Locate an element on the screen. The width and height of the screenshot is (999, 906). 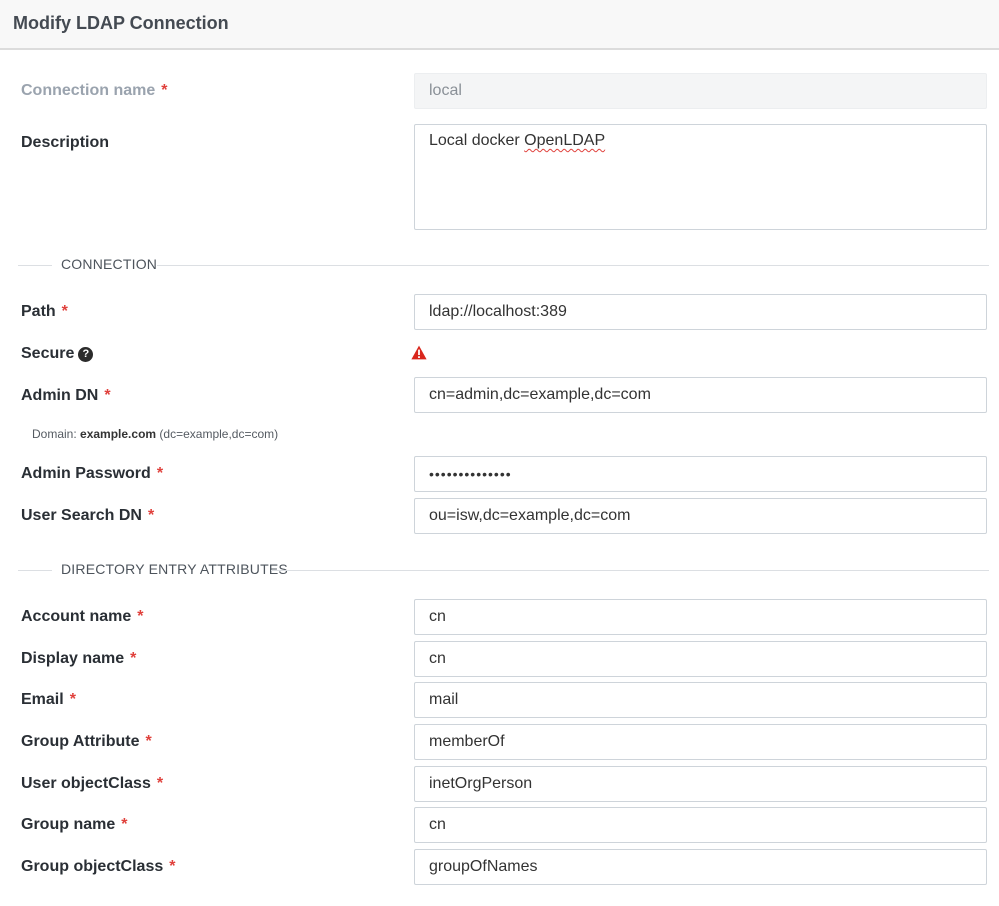
warning-triangle-icon is located at coordinates (419, 352).